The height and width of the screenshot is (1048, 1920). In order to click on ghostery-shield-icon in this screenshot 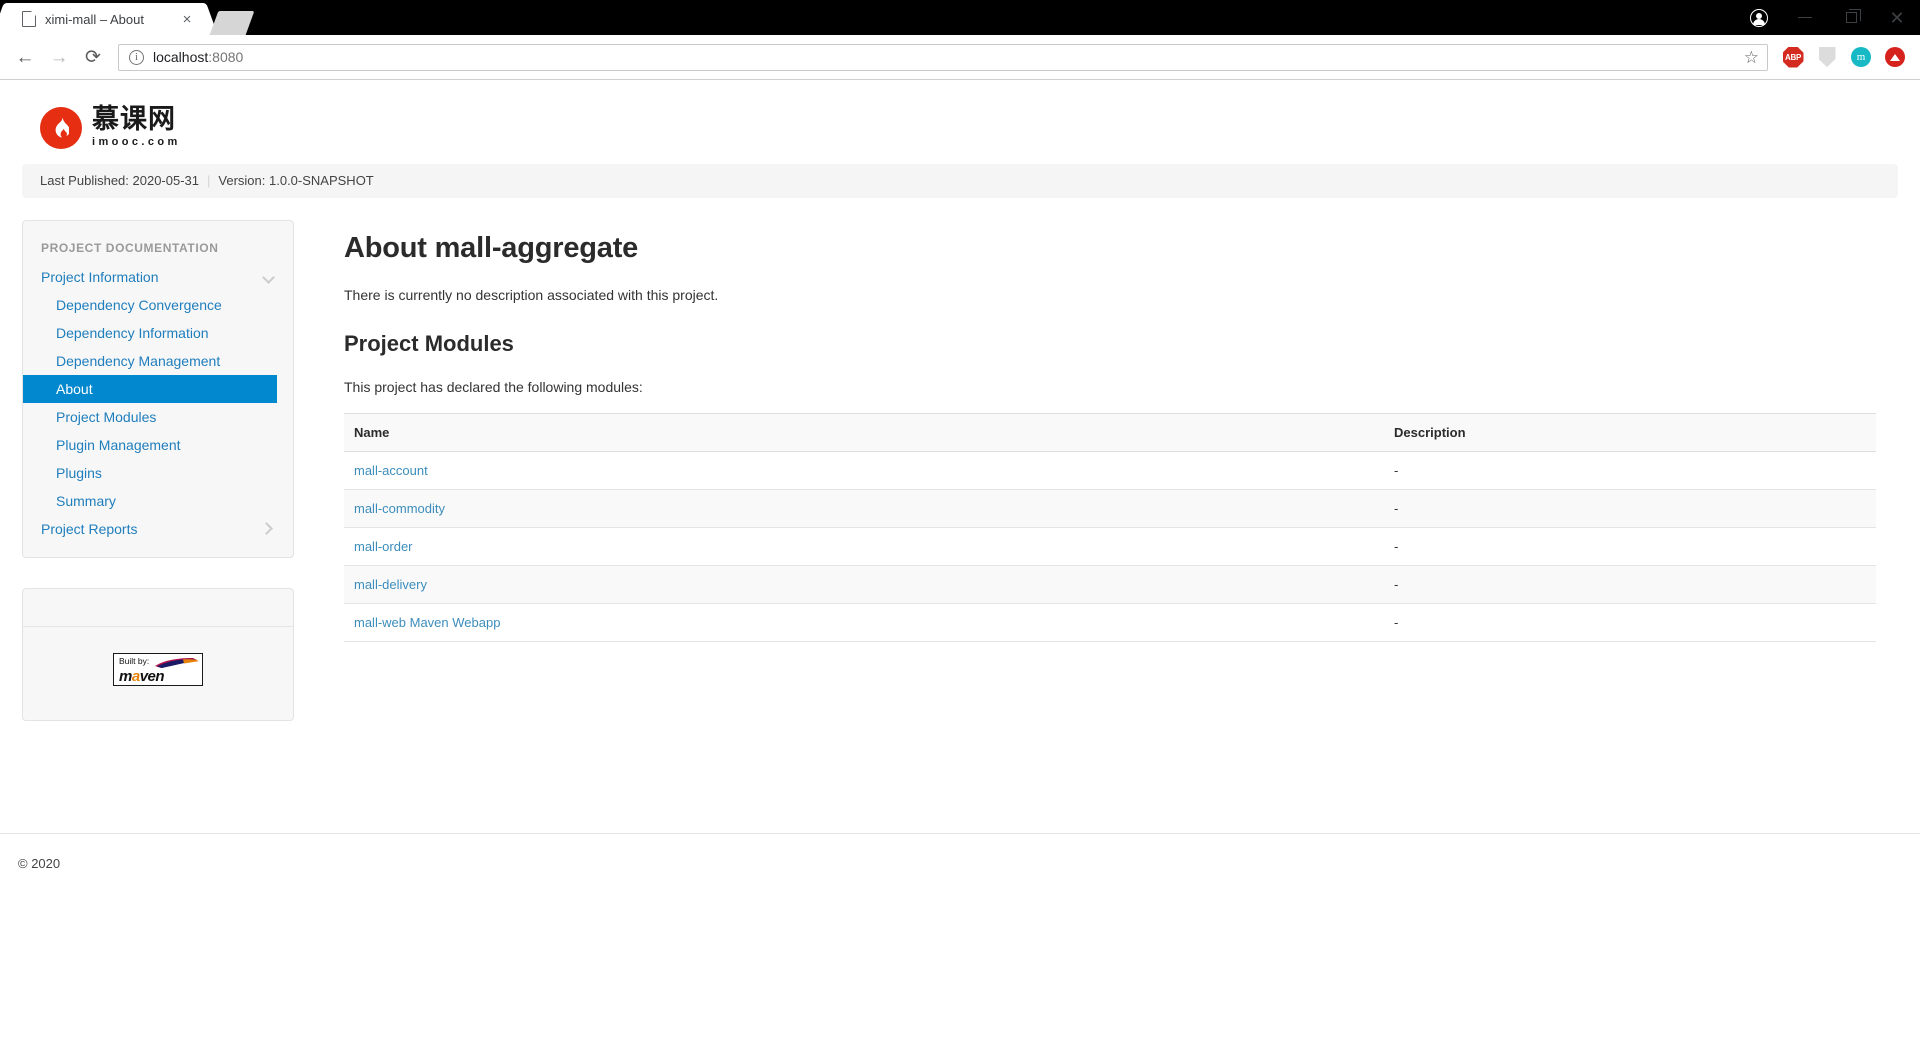, I will do `click(1827, 57)`.